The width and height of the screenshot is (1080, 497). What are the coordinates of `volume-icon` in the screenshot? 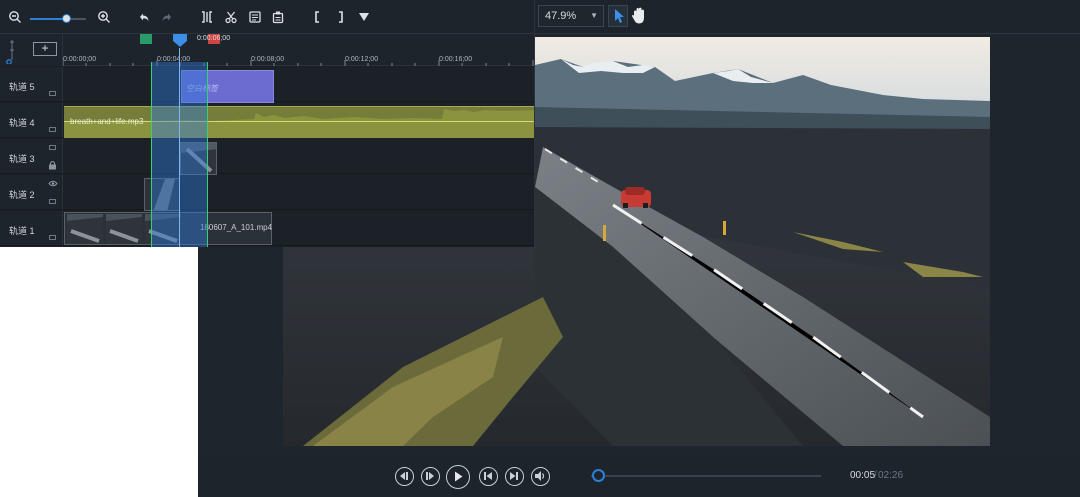 It's located at (540, 476).